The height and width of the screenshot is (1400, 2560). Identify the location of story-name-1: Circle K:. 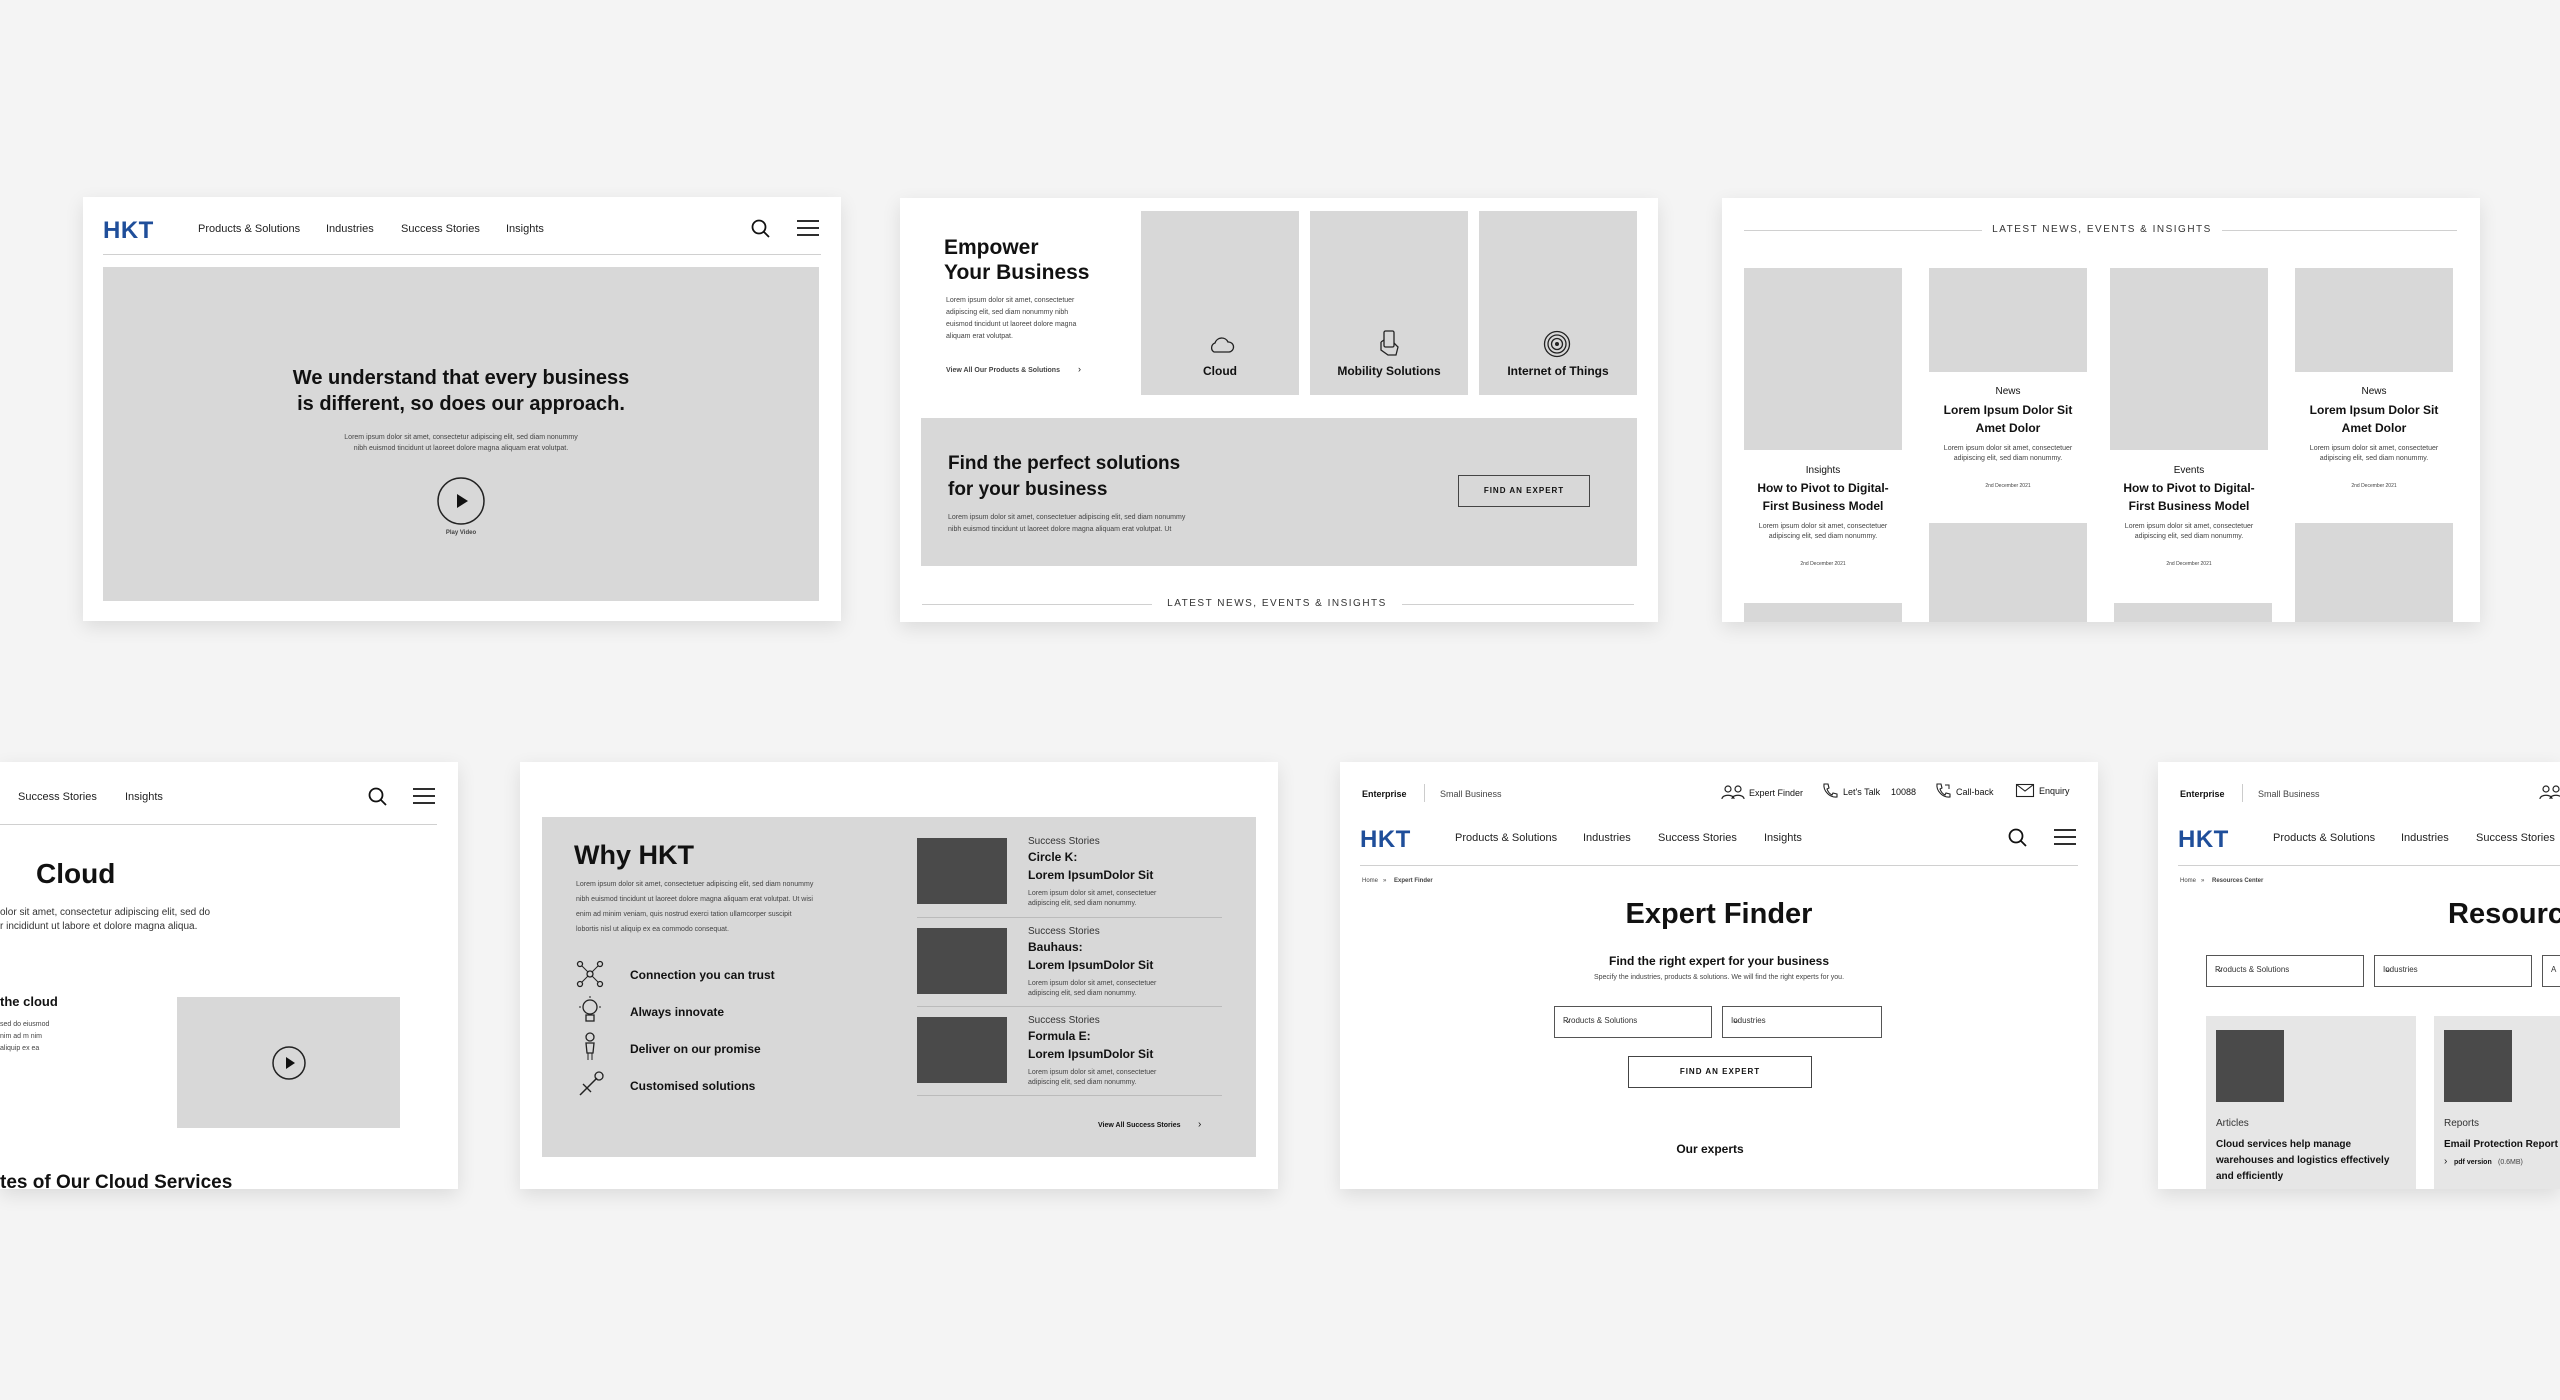
(1052, 857).